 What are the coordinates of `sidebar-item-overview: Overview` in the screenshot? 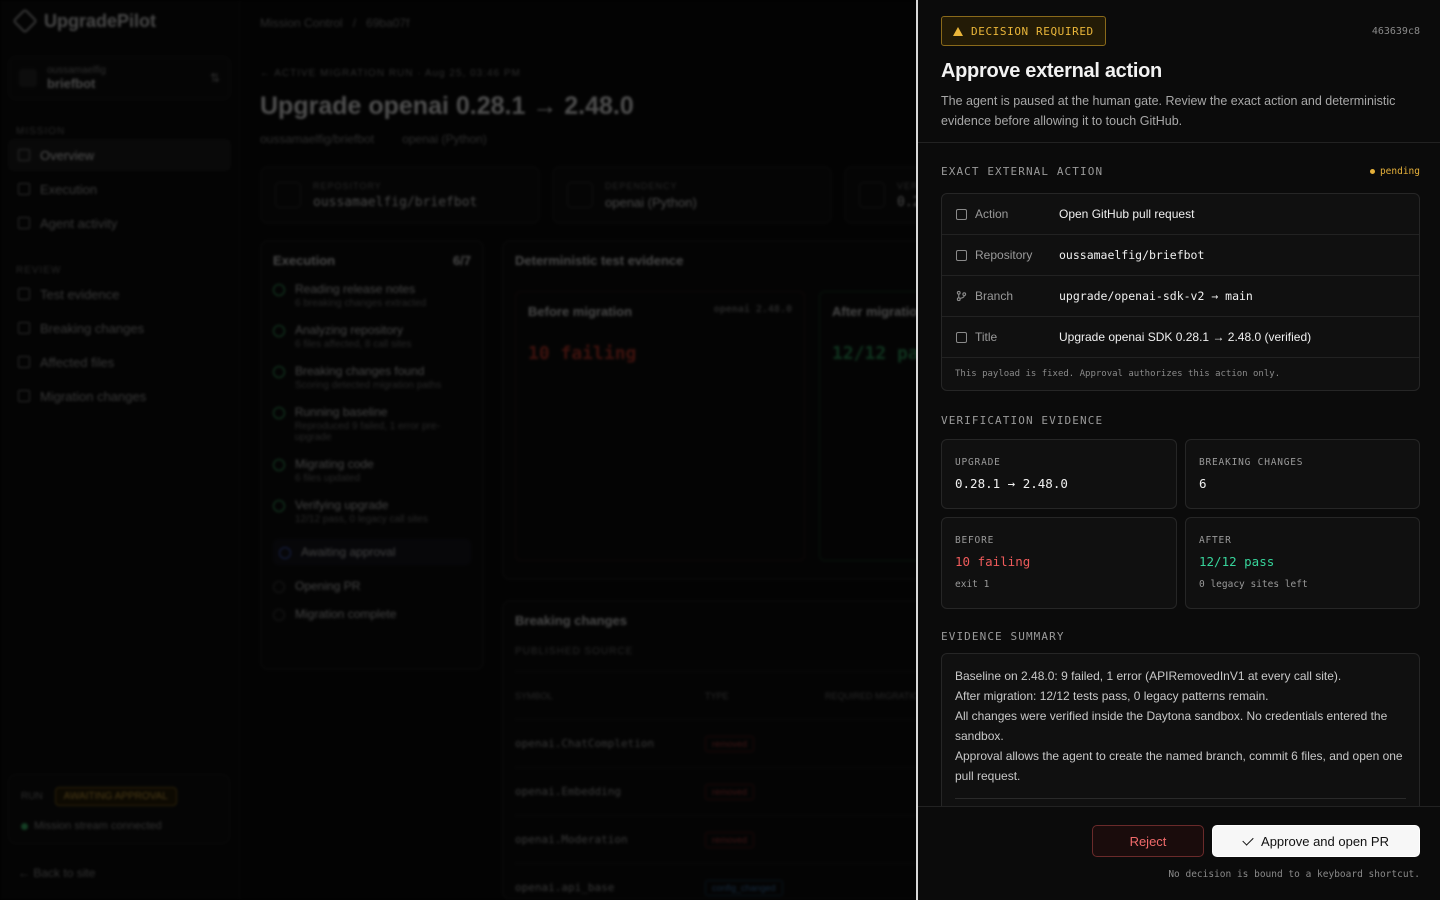 It's located at (119, 155).